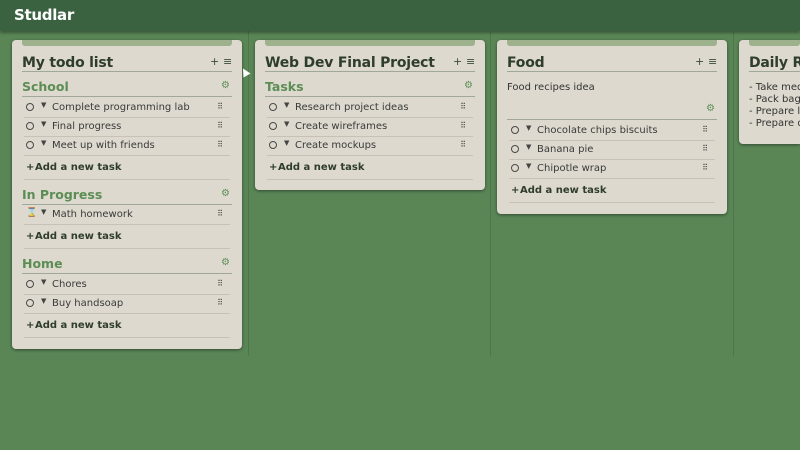 The image size is (800, 450). I want to click on note-line: - Prepare q, so click(774, 123).